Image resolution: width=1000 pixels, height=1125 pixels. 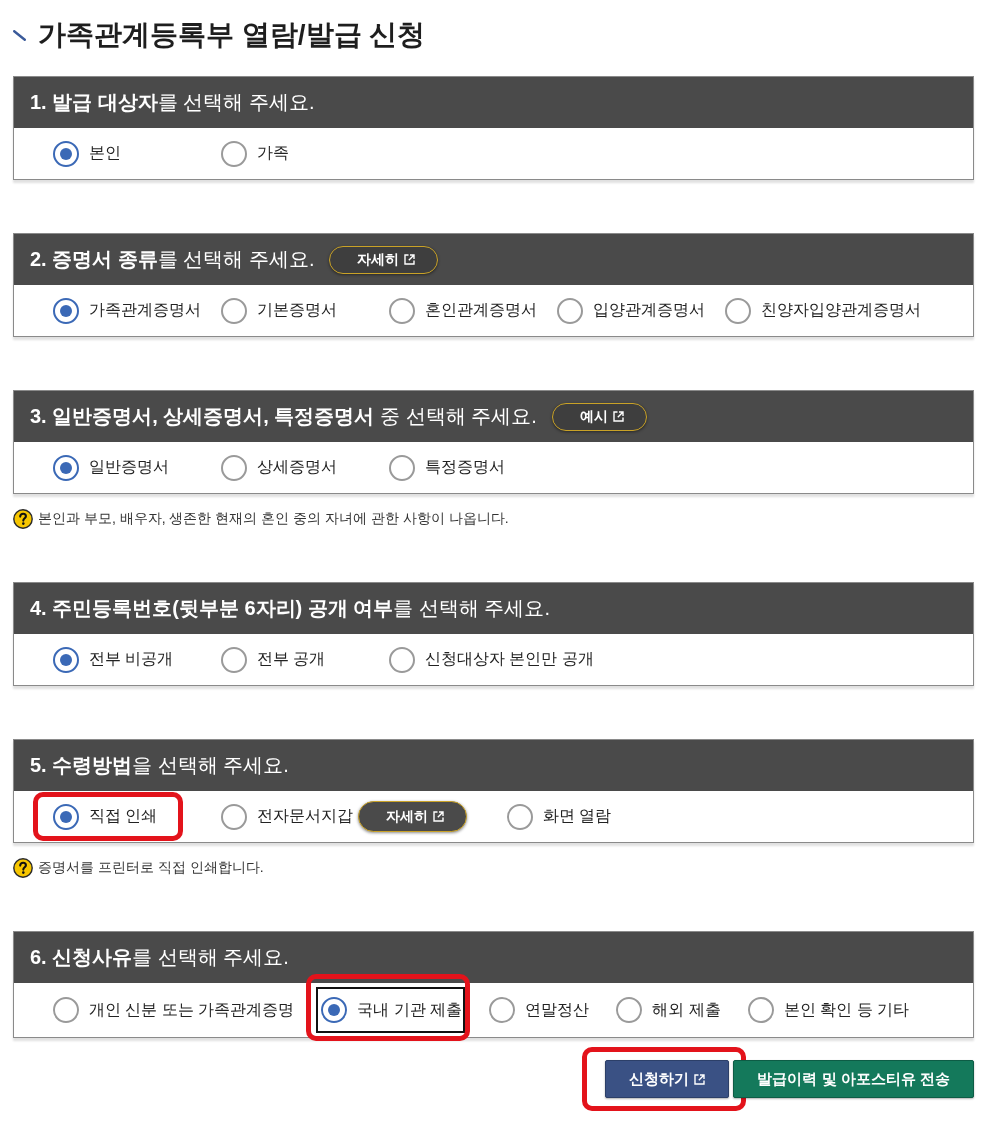 What do you see at coordinates (846, 1010) in the screenshot?
I see `option-label: 본인 확인 등 기타` at bounding box center [846, 1010].